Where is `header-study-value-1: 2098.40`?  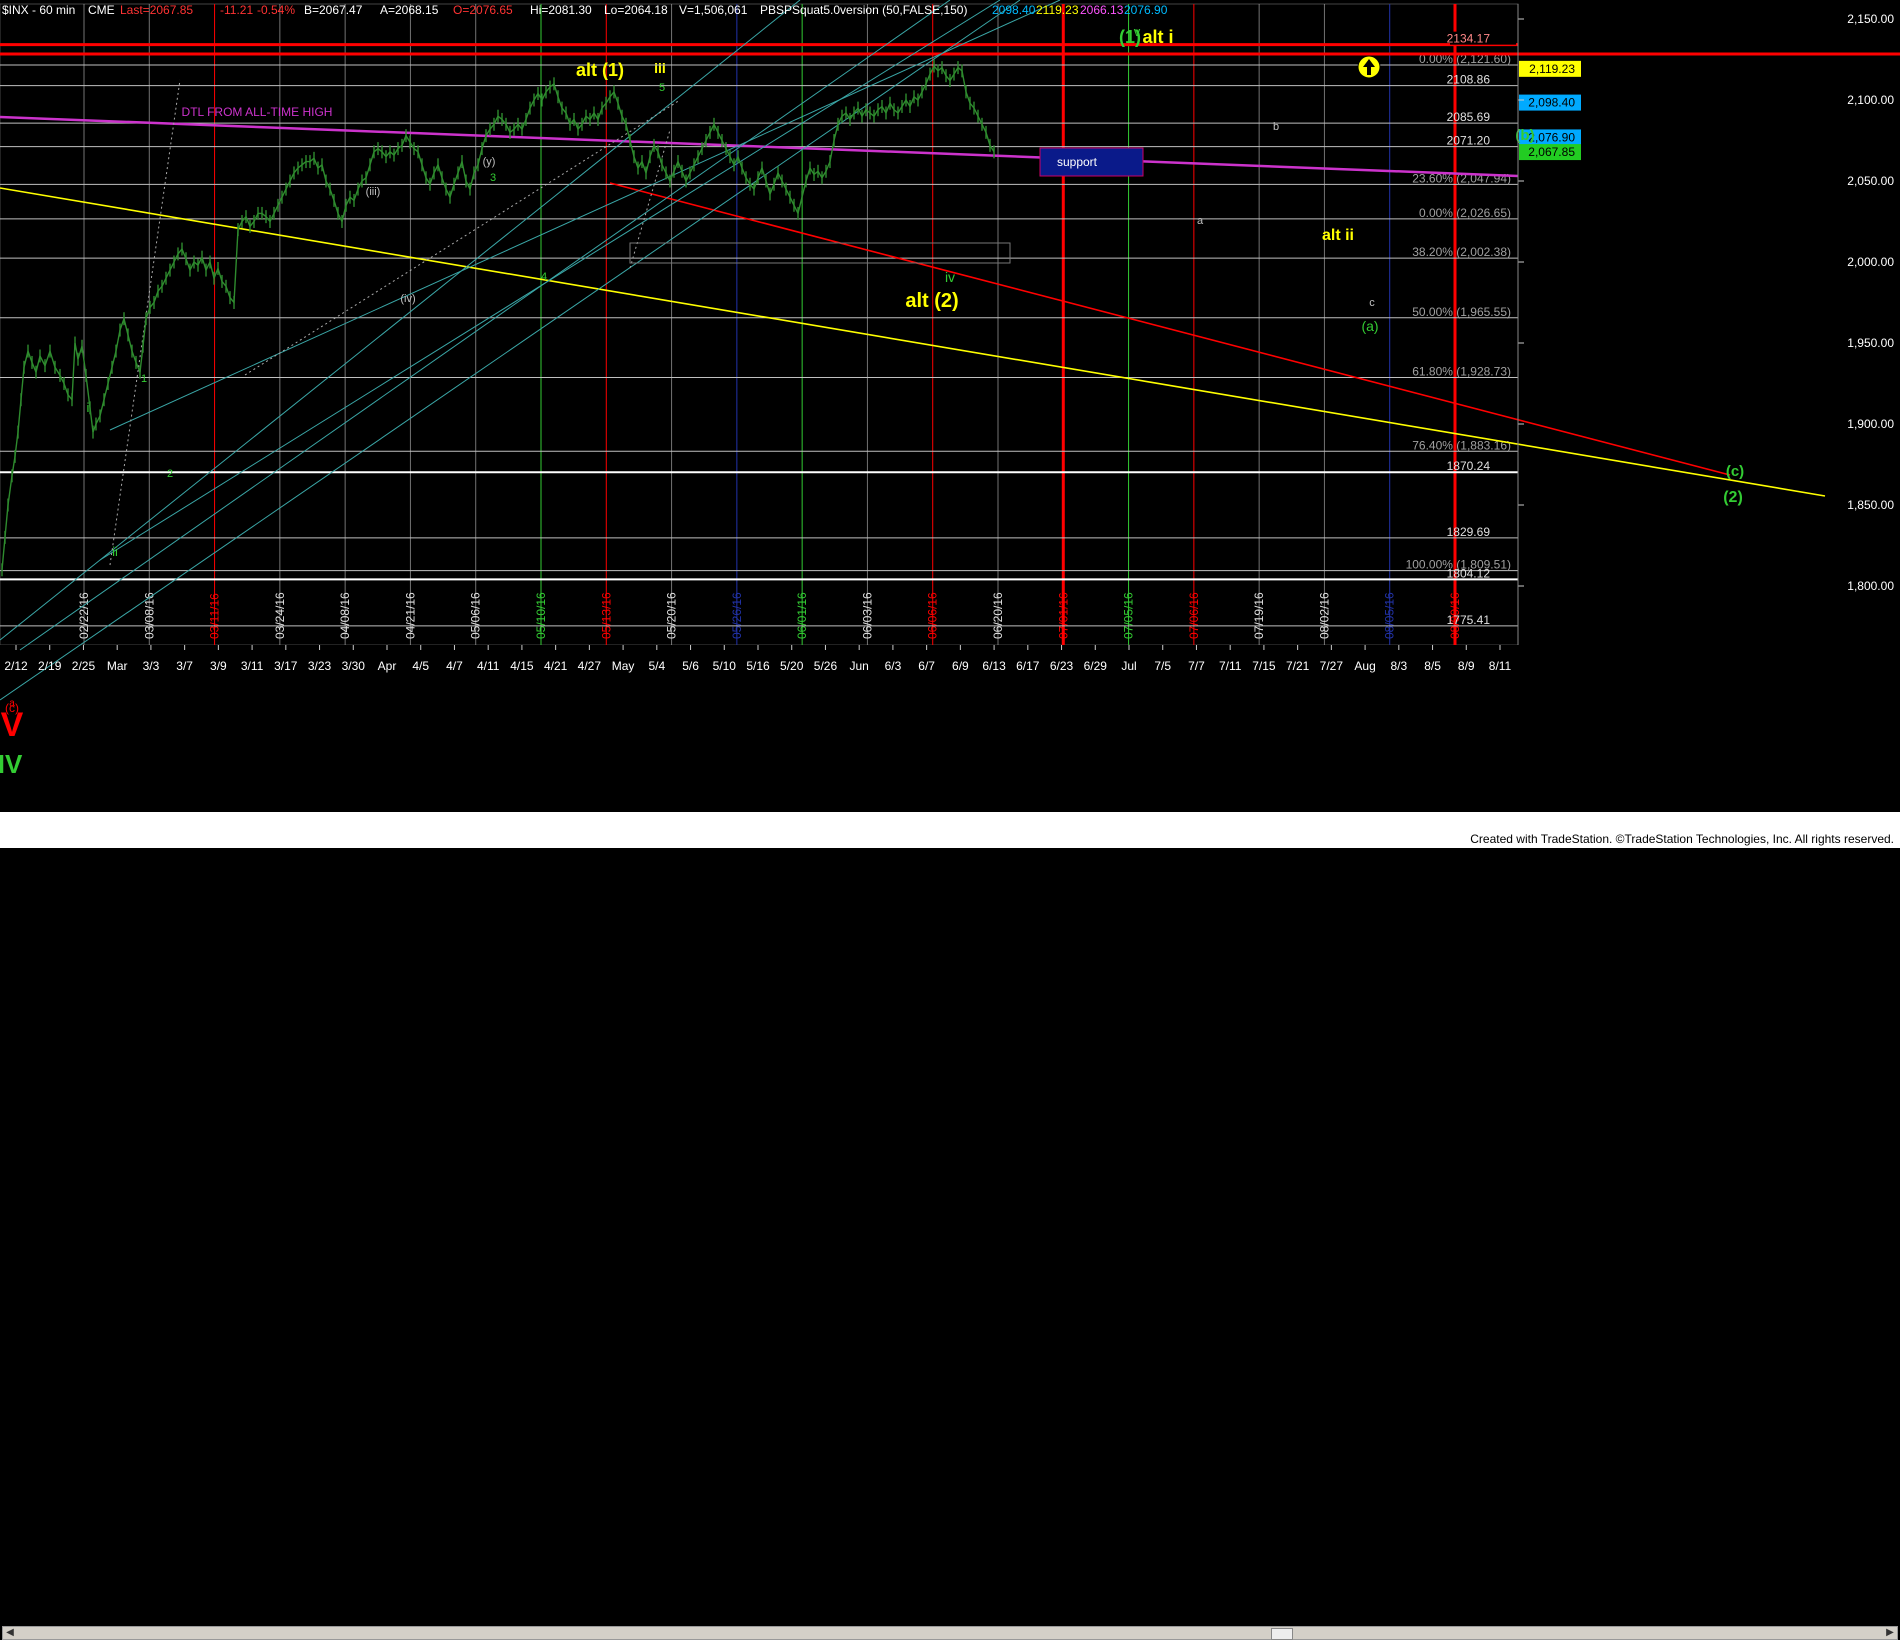
header-study-value-1: 2098.40 is located at coordinates (1014, 10).